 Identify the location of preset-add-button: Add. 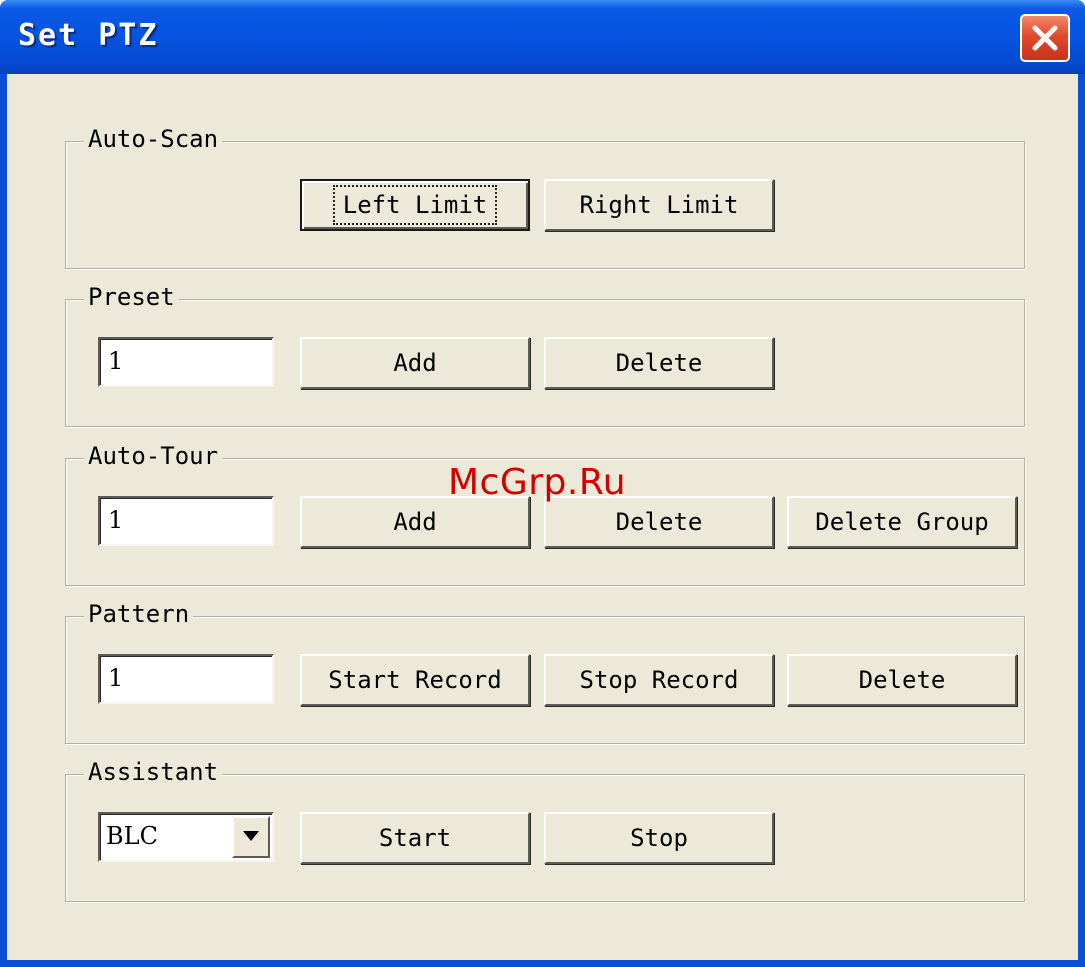
(415, 363).